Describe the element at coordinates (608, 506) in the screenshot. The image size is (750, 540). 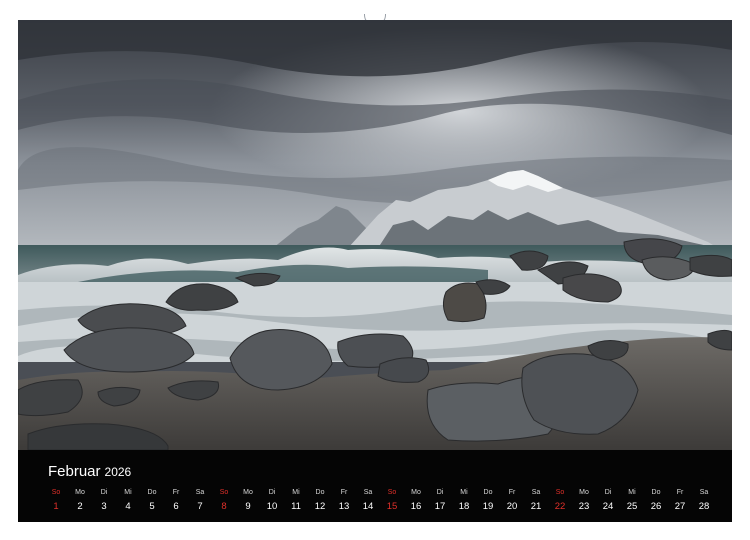
I see `day-number: 24` at that location.